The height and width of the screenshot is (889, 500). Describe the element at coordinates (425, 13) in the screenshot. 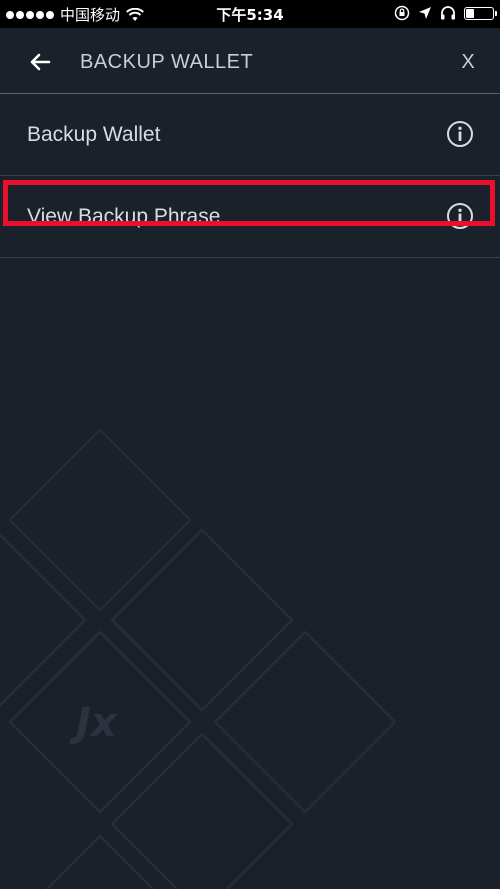

I see `location-icon` at that location.